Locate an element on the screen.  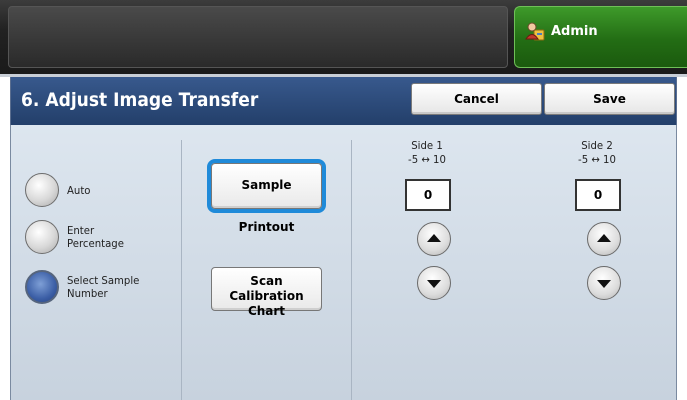
side2-header: Side 2 -5 ↔ 10 is located at coordinates (597, 153).